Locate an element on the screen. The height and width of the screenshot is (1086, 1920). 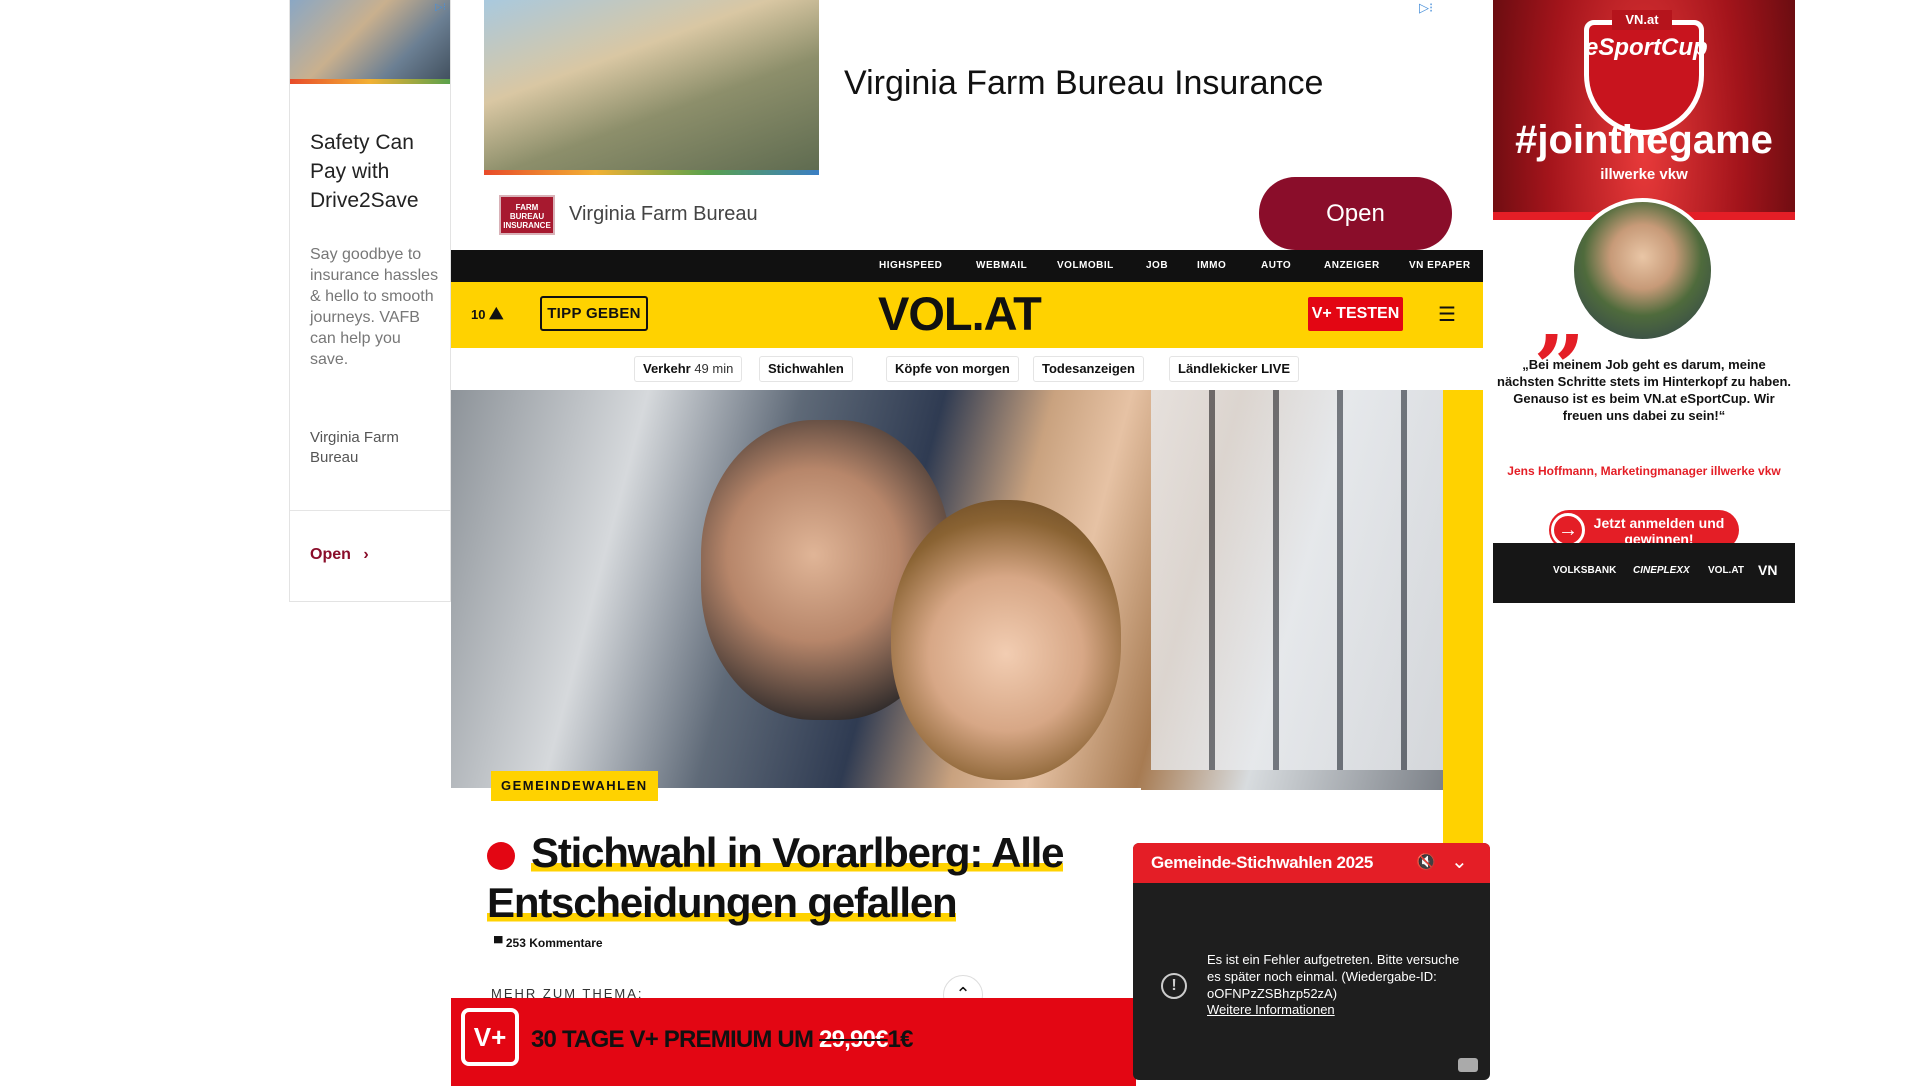
ad-headline: Safety Can Pay with Drive2Save is located at coordinates (375, 171).